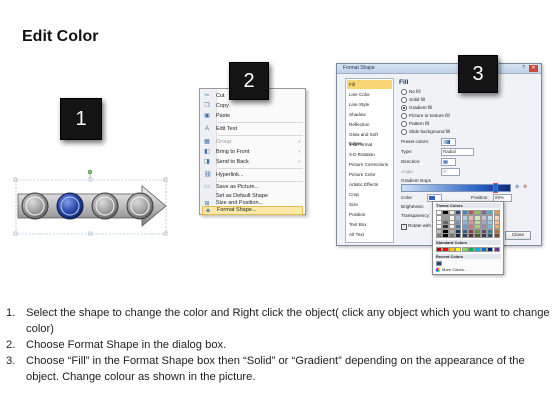  Describe the element at coordinates (468, 264) in the screenshot. I see `recent-colors-grid` at that location.